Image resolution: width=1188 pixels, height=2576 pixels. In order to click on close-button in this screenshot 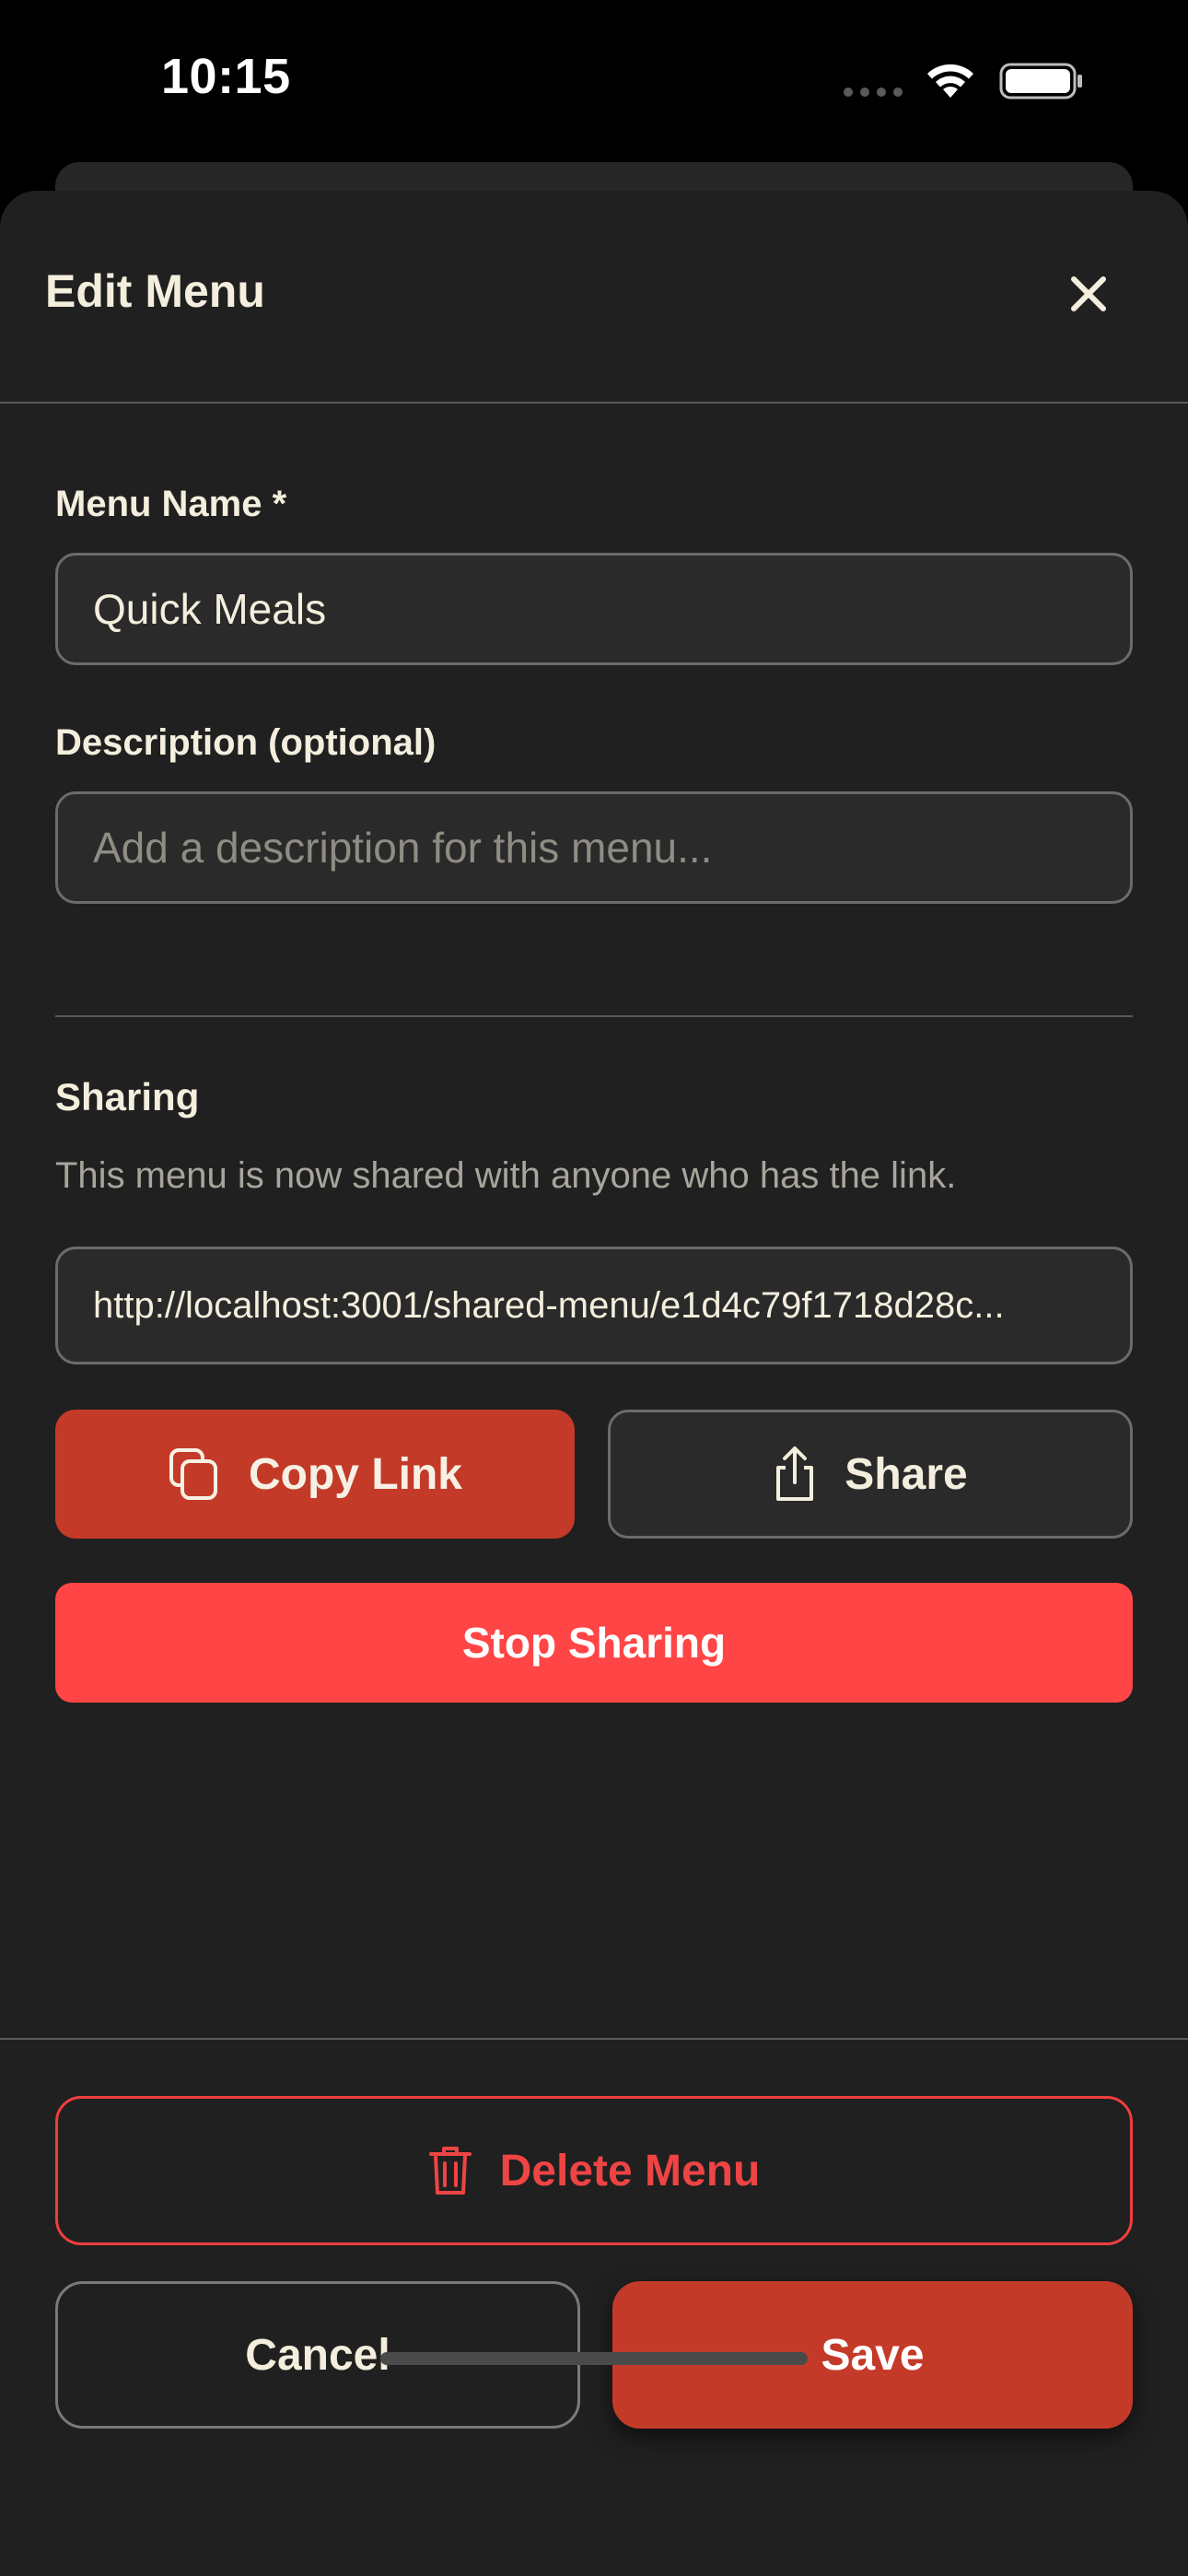, I will do `click(1088, 293)`.